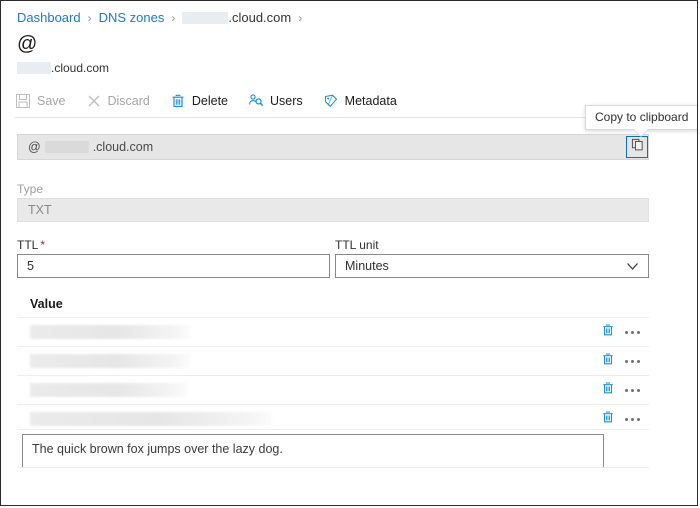 This screenshot has height=508, width=700. What do you see at coordinates (49, 17) in the screenshot?
I see `breadcrumb-item-dashboard: Dashboard` at bounding box center [49, 17].